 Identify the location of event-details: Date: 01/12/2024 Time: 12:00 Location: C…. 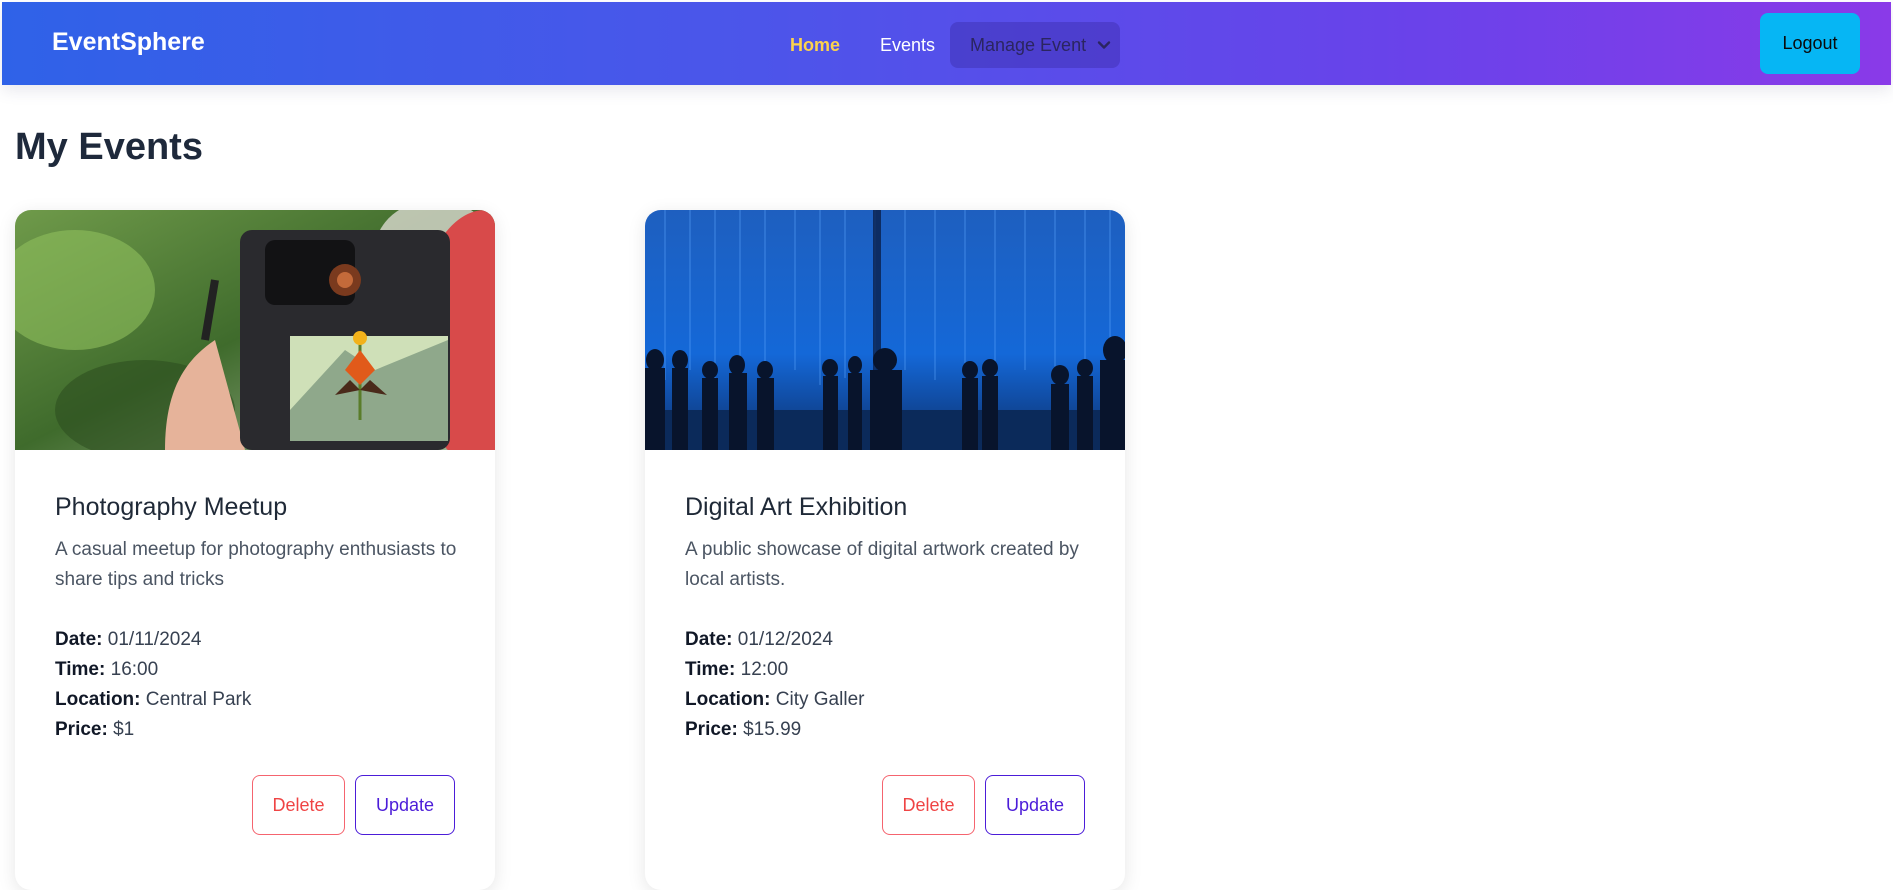
(774, 685).